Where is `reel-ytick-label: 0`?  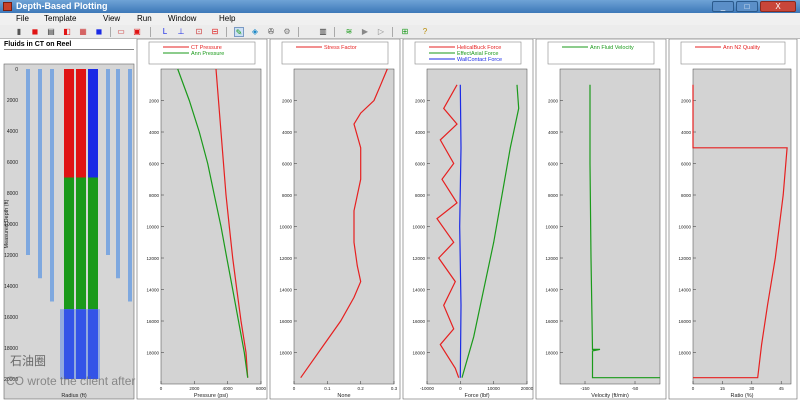 reel-ytick-label: 0 is located at coordinates (16, 70).